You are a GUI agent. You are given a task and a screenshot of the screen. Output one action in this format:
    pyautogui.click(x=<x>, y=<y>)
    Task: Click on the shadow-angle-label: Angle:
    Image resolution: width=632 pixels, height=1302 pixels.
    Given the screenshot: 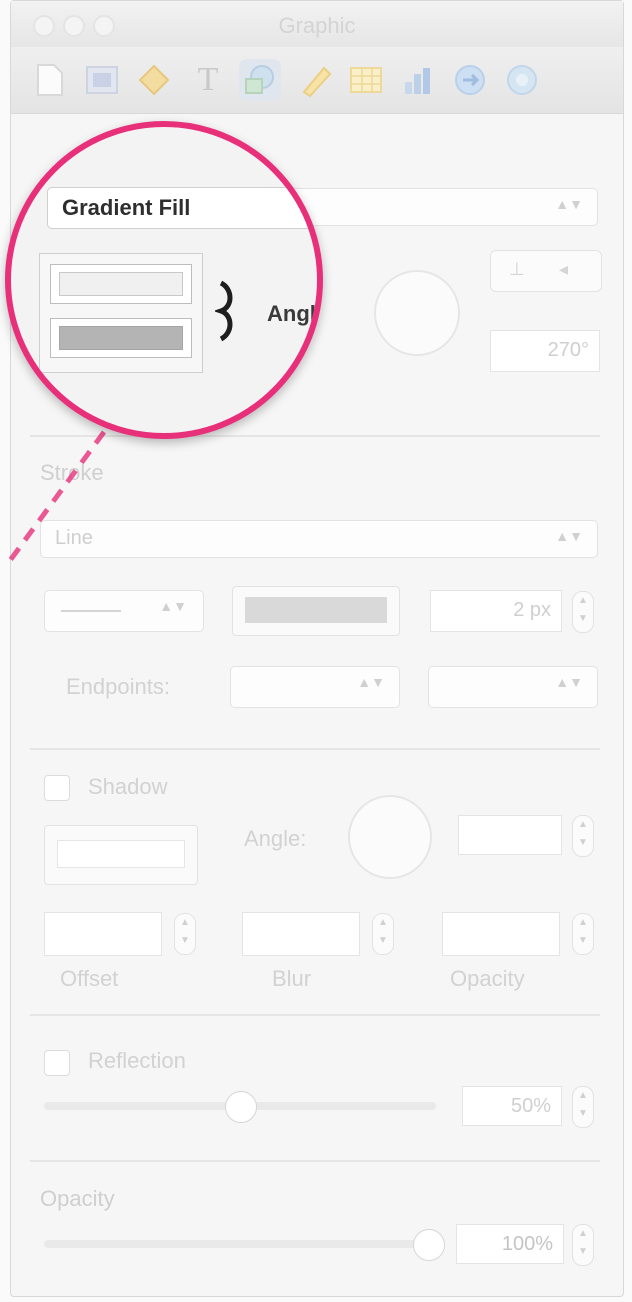 What is the action you would take?
    pyautogui.click(x=275, y=838)
    